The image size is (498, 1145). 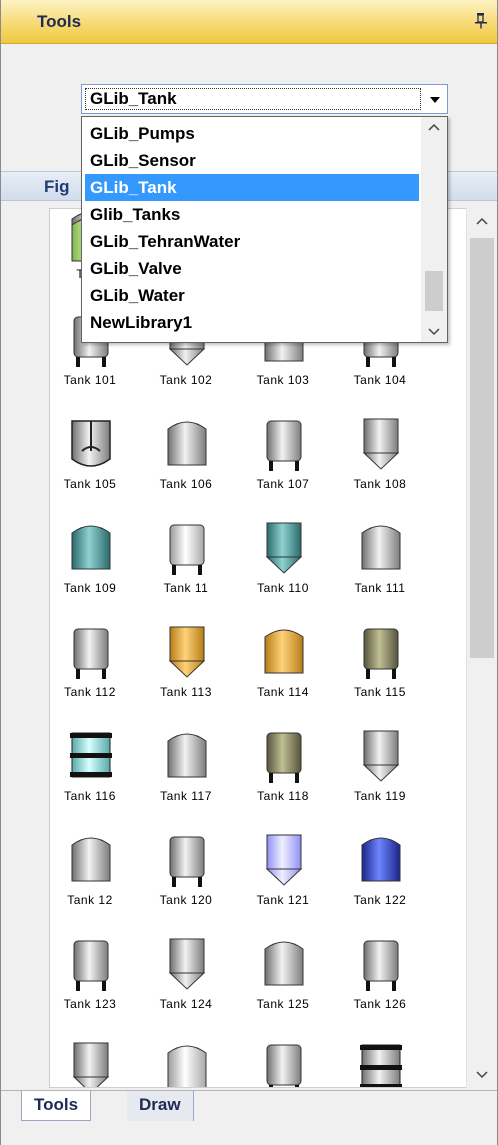 What do you see at coordinates (186, 1004) in the screenshot?
I see `tank-tile-label: Tank 124` at bounding box center [186, 1004].